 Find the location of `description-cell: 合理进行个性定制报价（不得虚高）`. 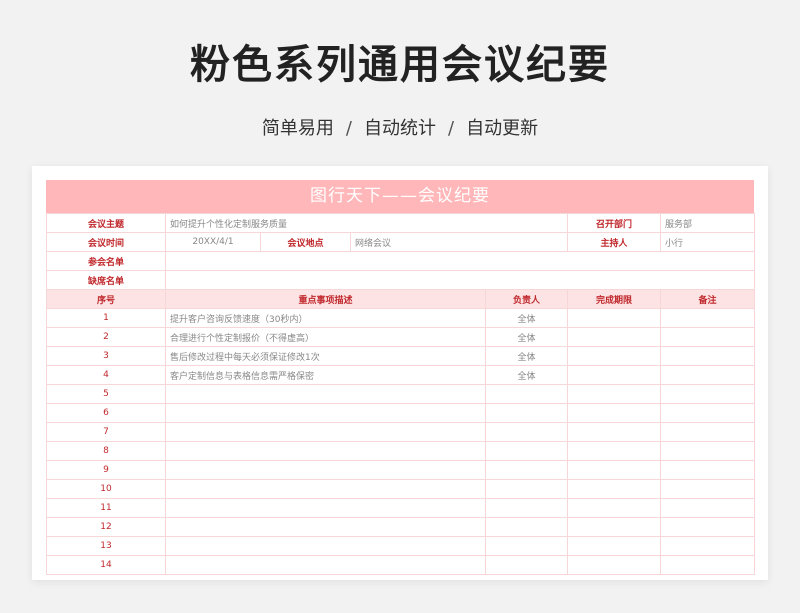

description-cell: 合理进行个性定制报价（不得虚高） is located at coordinates (325, 337).